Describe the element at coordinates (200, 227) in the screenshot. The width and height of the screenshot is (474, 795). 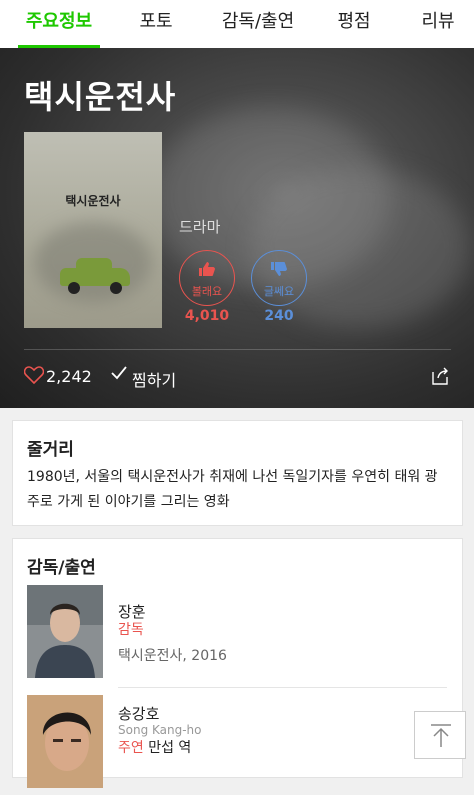
I see `genre: 드라마` at that location.